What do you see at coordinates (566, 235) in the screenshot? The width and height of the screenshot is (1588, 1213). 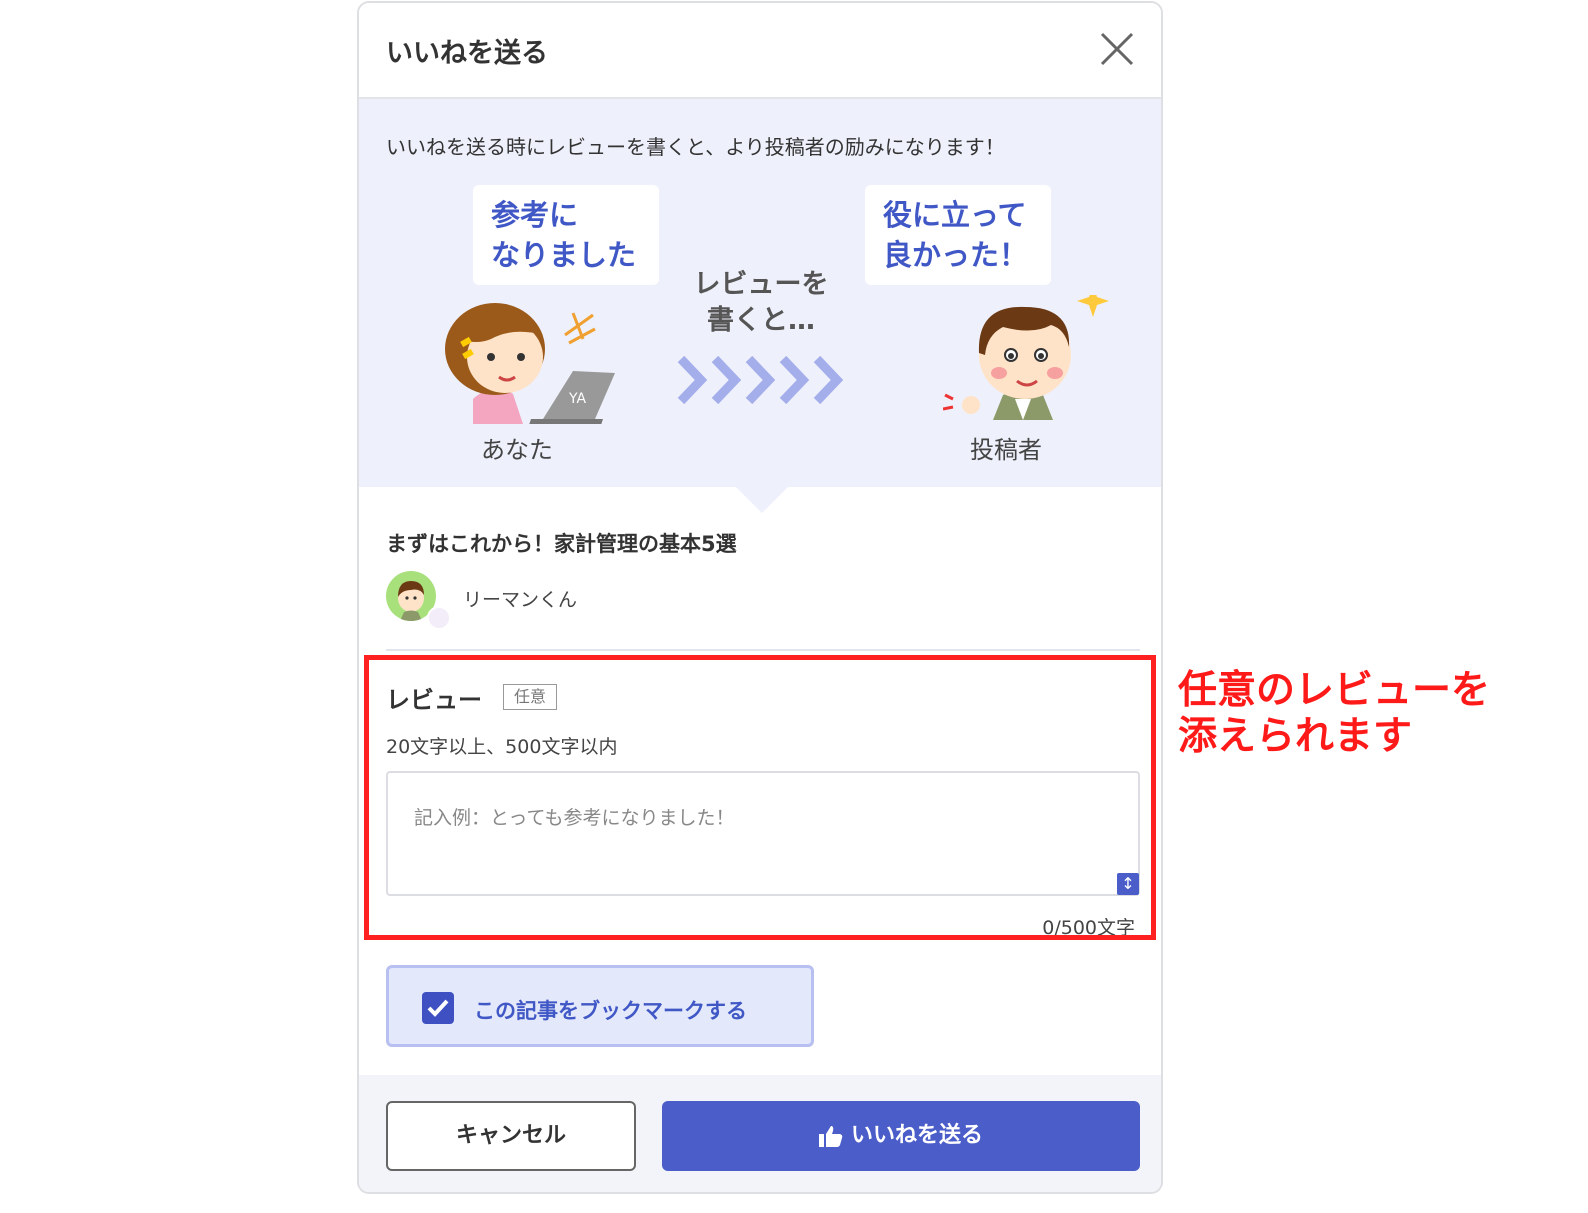 I see `you-speech-bubble: 参考に なりました` at bounding box center [566, 235].